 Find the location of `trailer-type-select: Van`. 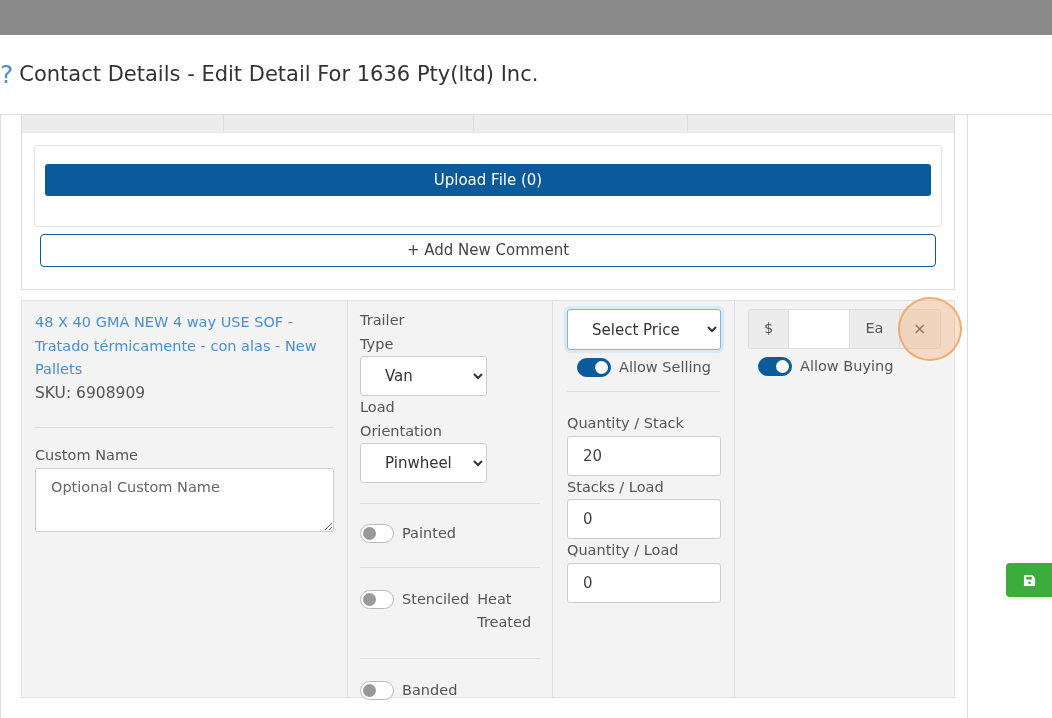

trailer-type-select: Van is located at coordinates (423, 376).